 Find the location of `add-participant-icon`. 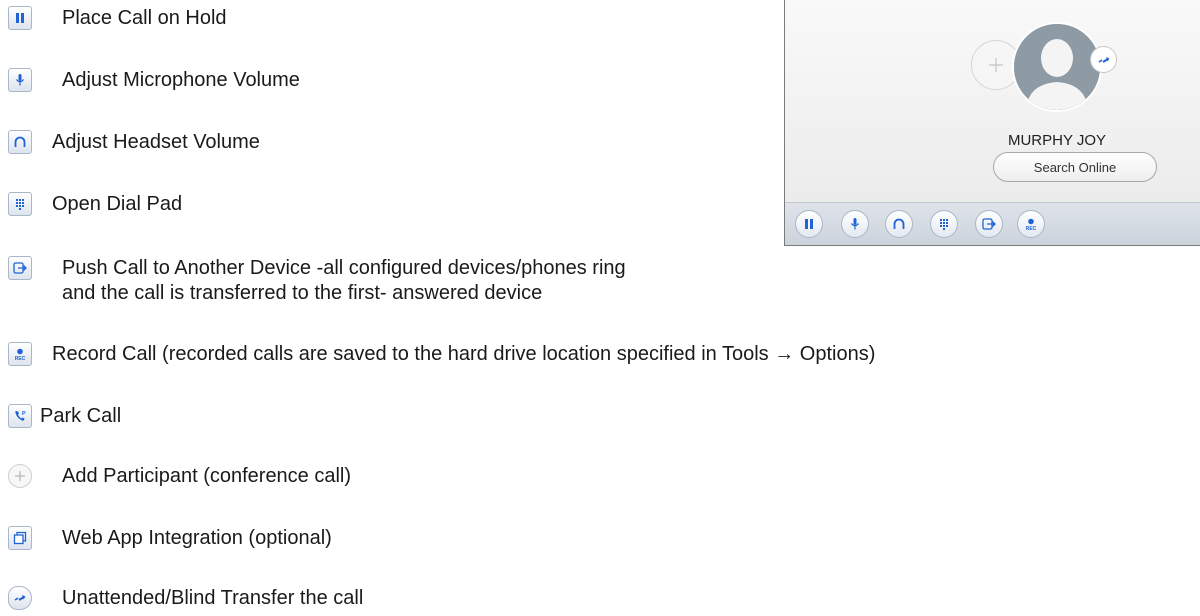

add-participant-icon is located at coordinates (20, 476).